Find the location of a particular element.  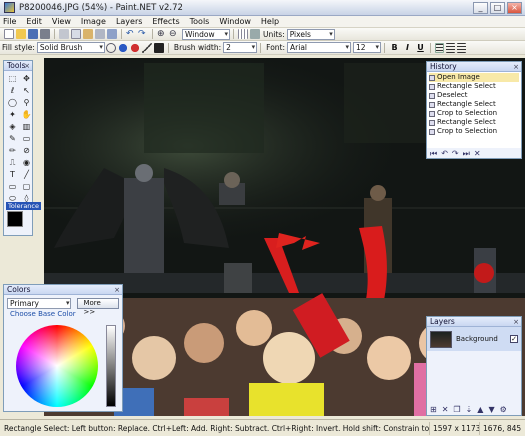

fast-forward-icon: ⏭ is located at coordinates (466, 154).